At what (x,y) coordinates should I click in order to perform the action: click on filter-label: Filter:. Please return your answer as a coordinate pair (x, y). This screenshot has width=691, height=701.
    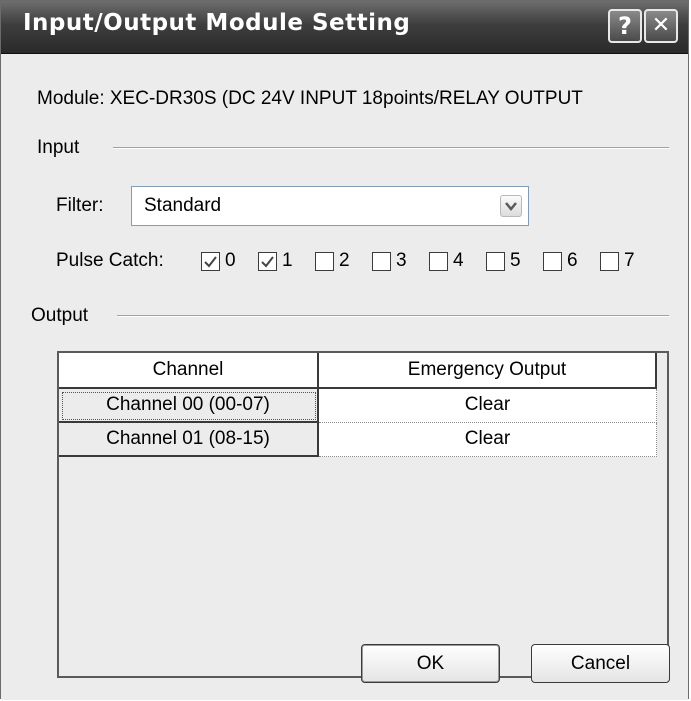
    Looking at the image, I should click on (80, 205).